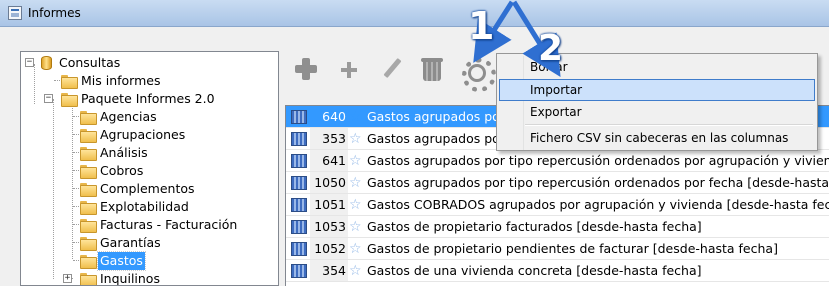 This screenshot has width=829, height=286. What do you see at coordinates (350, 70) in the screenshot?
I see `new-icon` at bounding box center [350, 70].